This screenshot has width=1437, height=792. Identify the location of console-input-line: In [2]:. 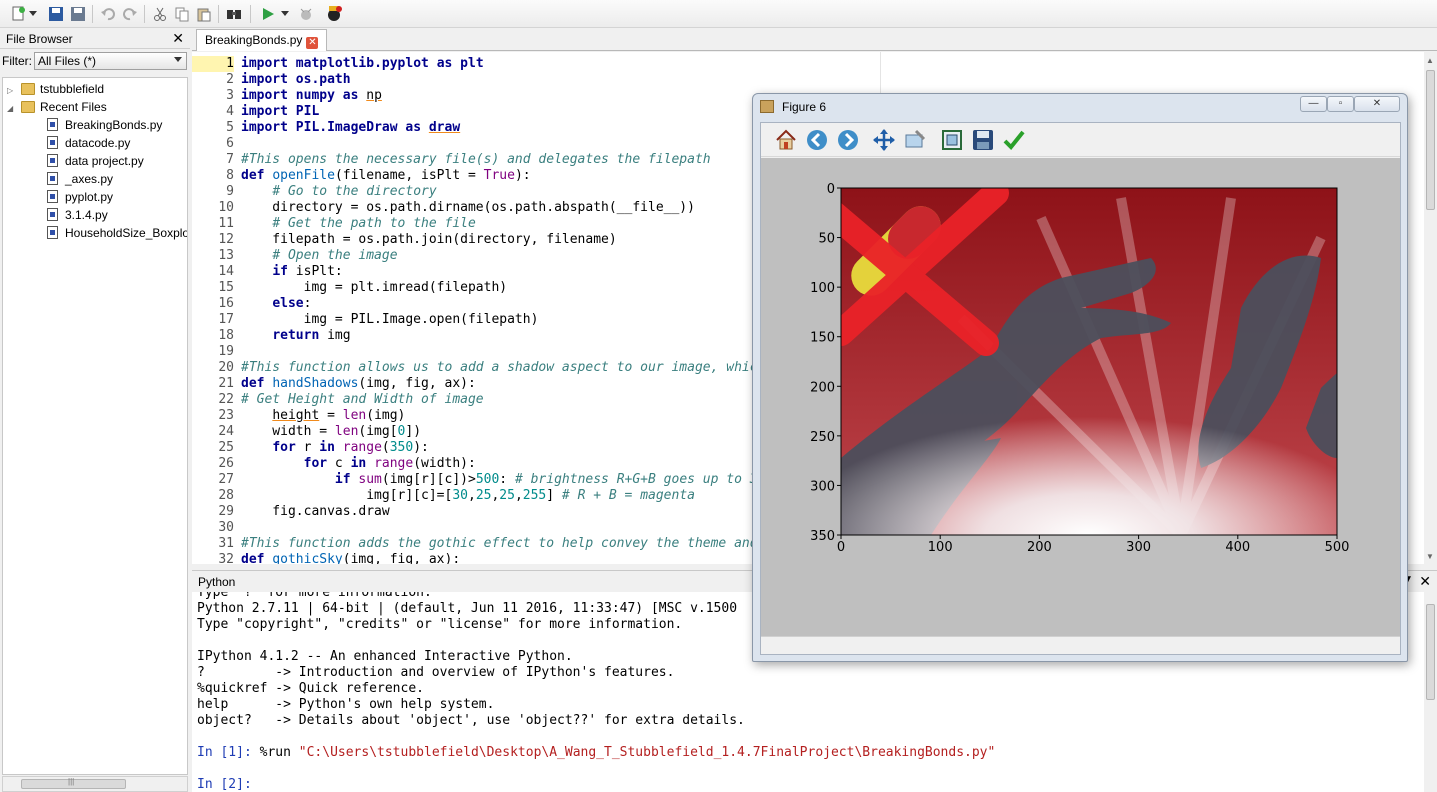
(808, 784).